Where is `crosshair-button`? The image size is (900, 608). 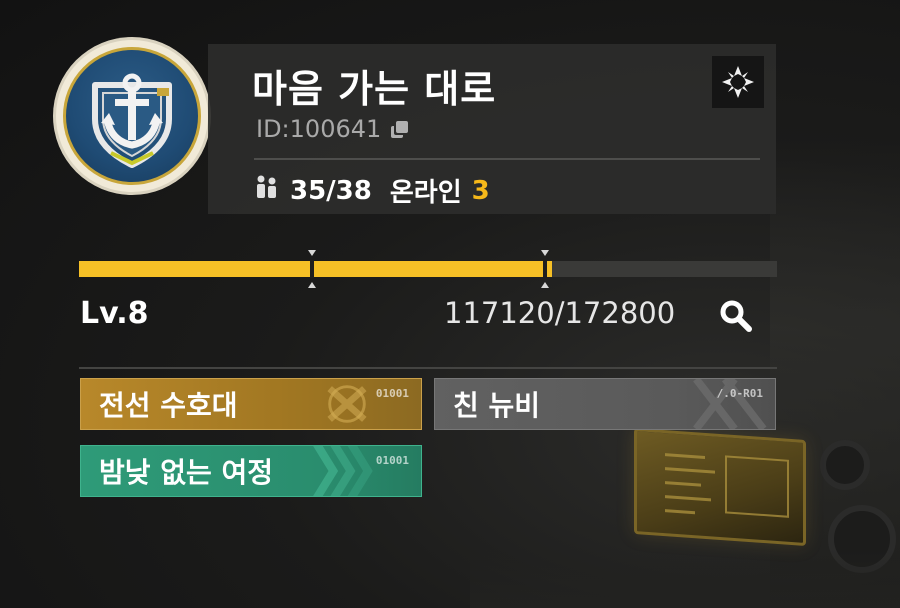
crosshair-button is located at coordinates (738, 82).